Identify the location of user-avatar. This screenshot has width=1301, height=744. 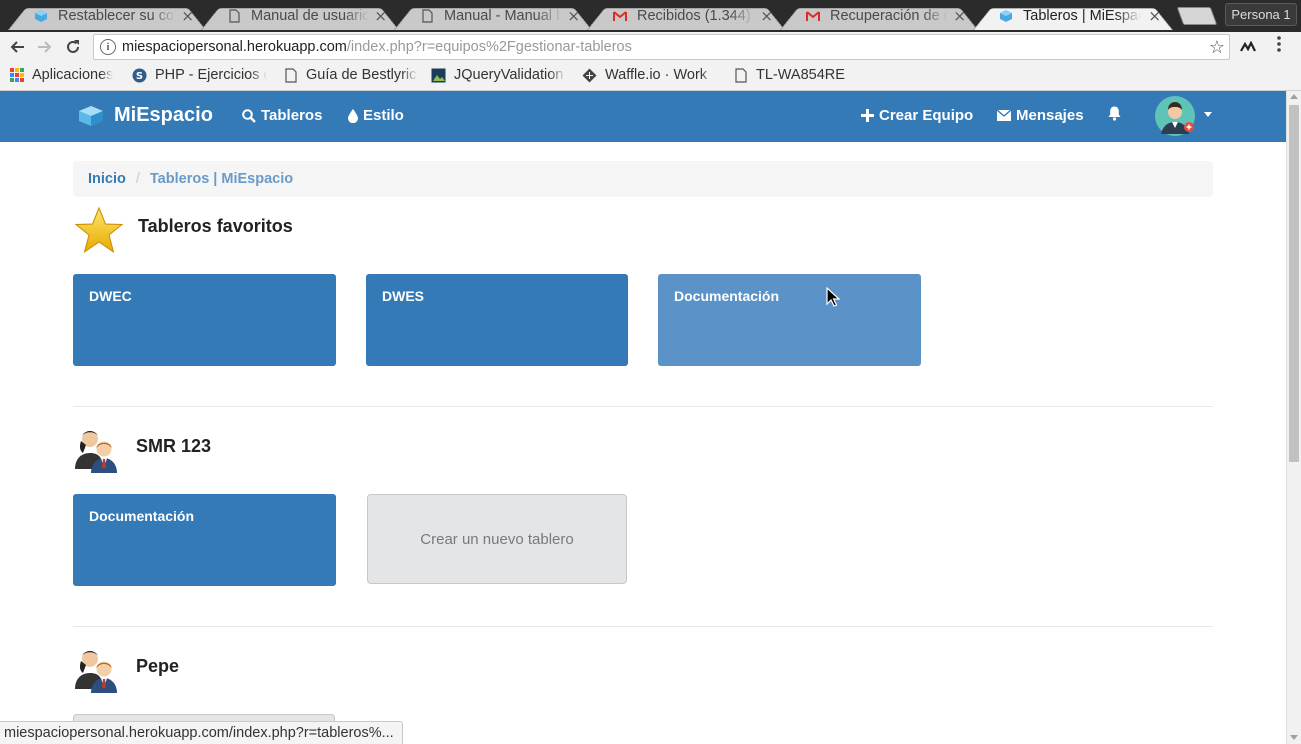
(1175, 116).